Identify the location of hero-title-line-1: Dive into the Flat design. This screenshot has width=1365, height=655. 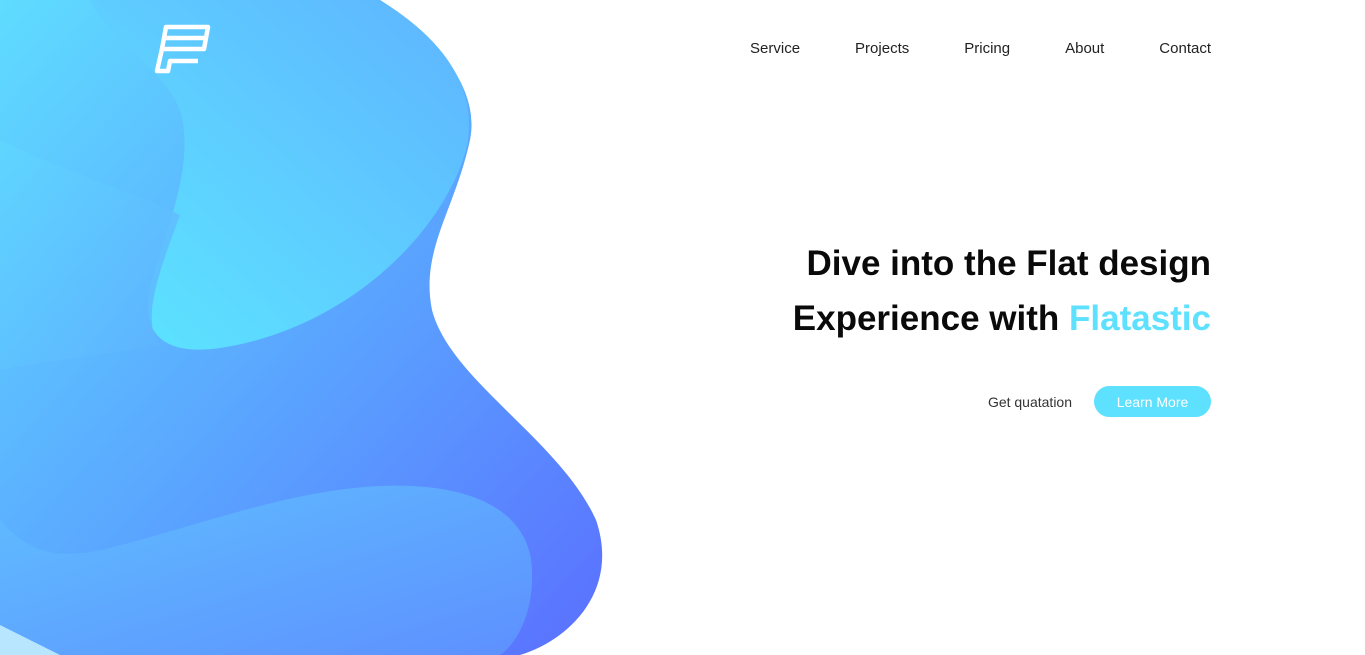
(1008, 263).